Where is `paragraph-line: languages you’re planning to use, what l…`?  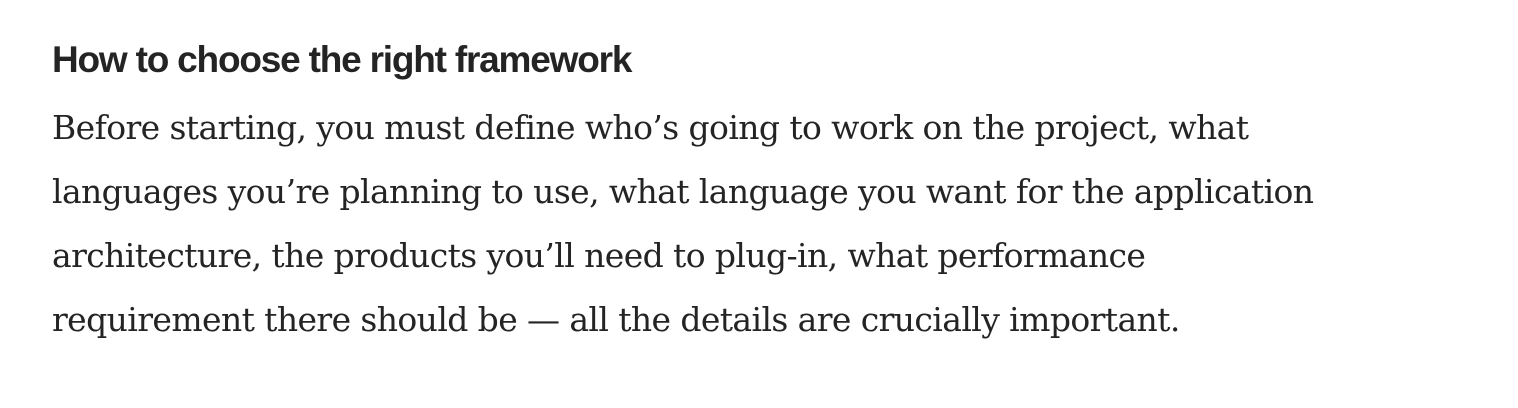
paragraph-line: languages you’re planning to use, what l… is located at coordinates (683, 191).